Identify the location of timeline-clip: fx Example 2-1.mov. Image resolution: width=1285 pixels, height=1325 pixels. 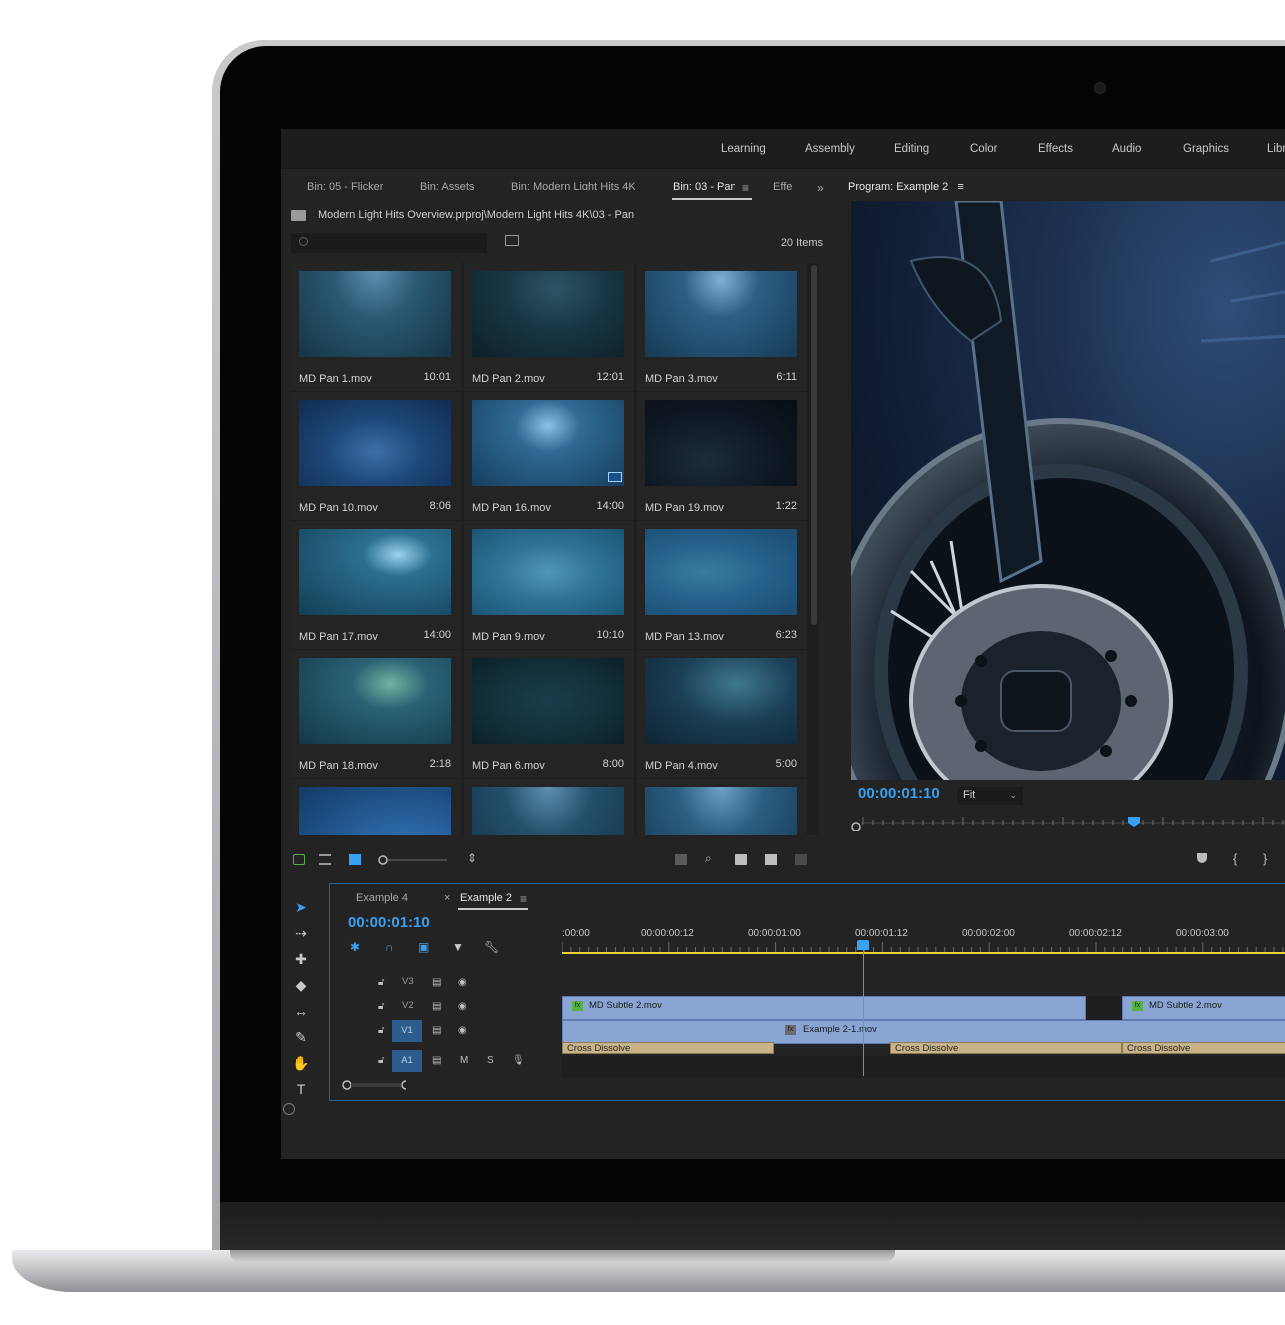
(923, 1032).